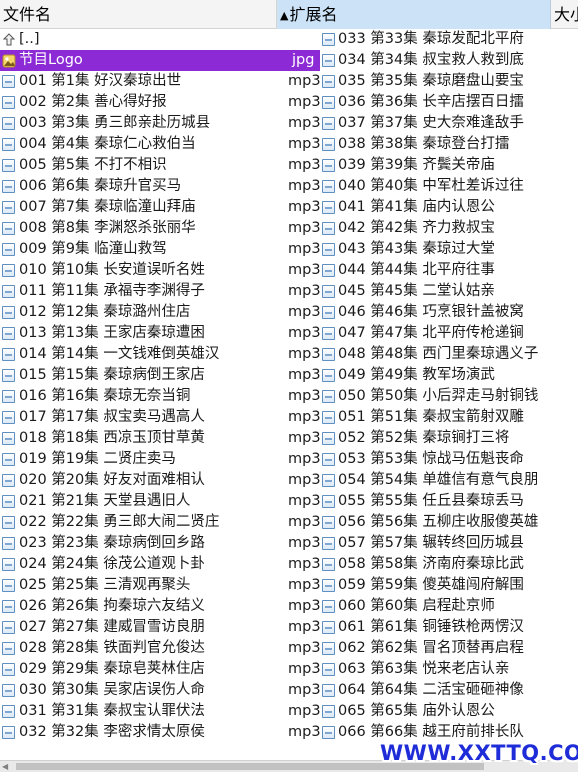 This screenshot has height=772, width=578. What do you see at coordinates (160, 207) in the screenshot?
I see `file-row: 007 第7集 秦琼临潼山拜庙 mp3` at bounding box center [160, 207].